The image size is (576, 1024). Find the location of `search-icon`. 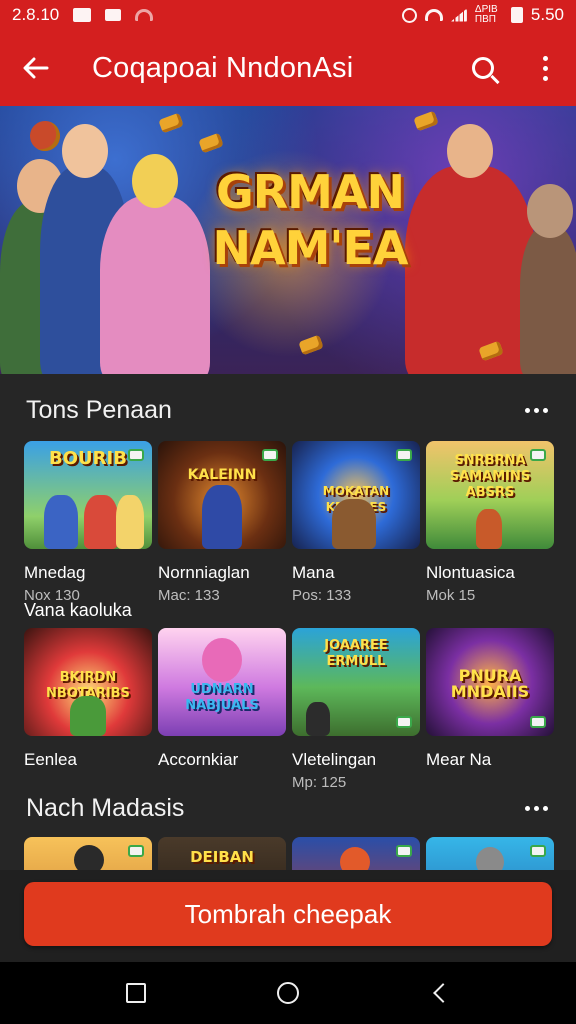

search-icon is located at coordinates (483, 68).